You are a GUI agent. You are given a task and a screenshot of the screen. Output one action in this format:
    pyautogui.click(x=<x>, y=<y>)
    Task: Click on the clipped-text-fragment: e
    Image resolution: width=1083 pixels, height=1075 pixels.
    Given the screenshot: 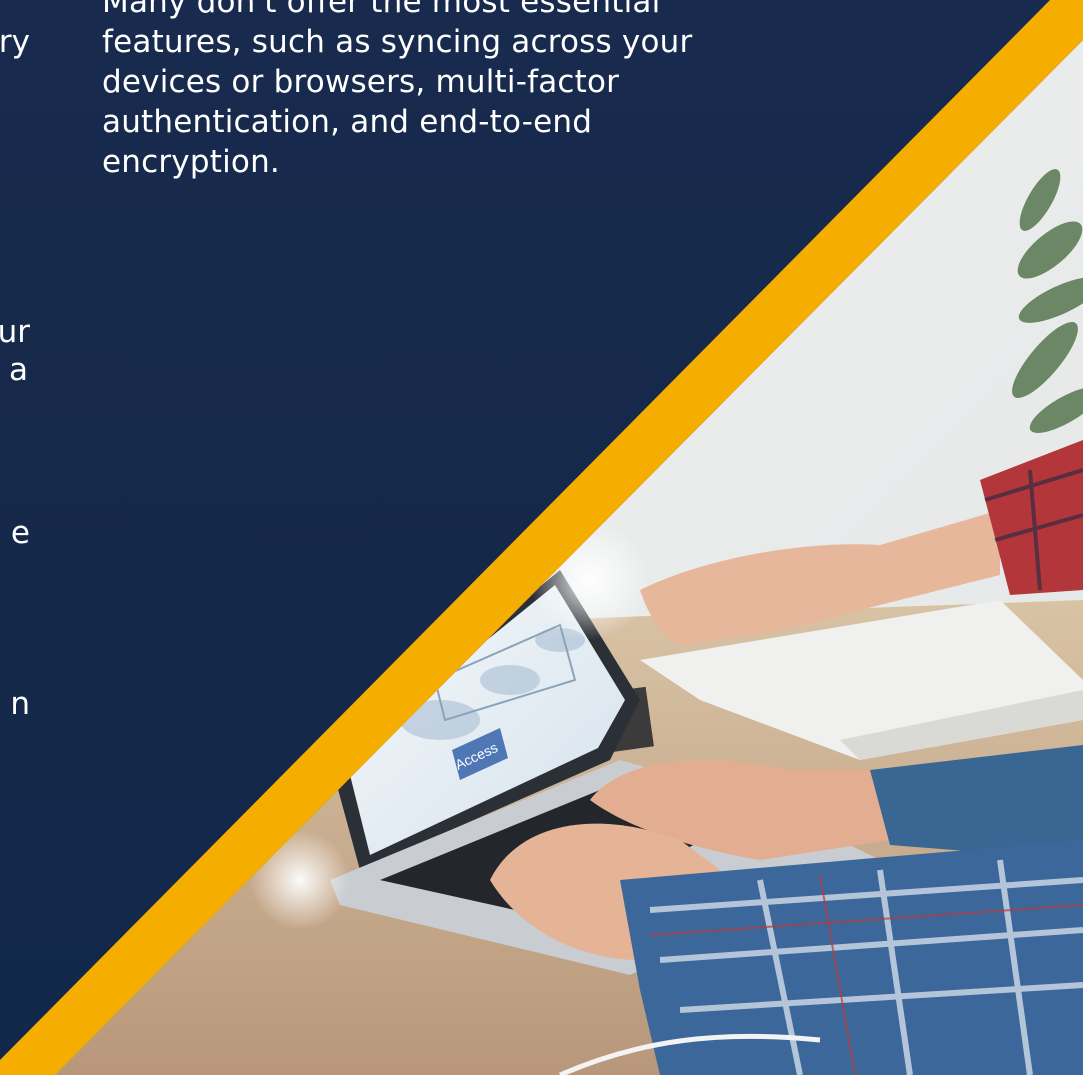 What is the action you would take?
    pyautogui.click(x=20, y=533)
    